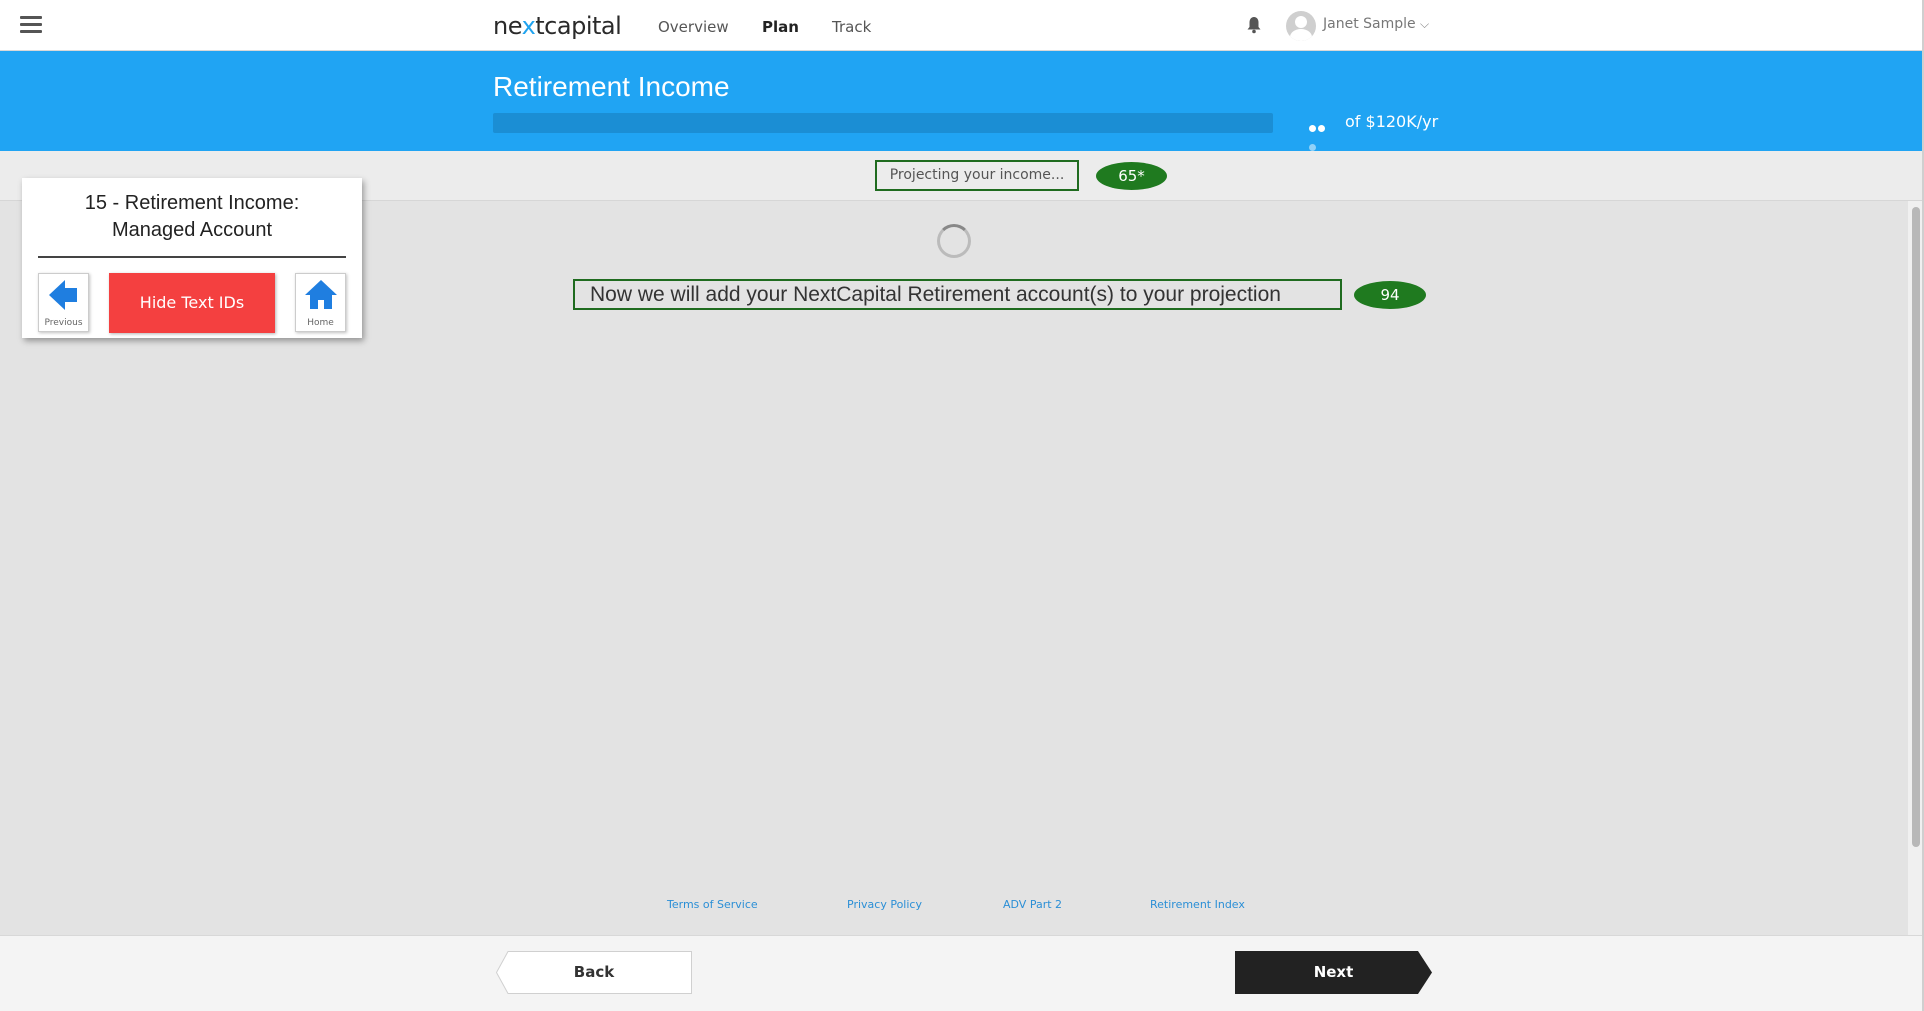  Describe the element at coordinates (1392, 121) in the screenshot. I see `income-goal: of $120K/yr` at that location.